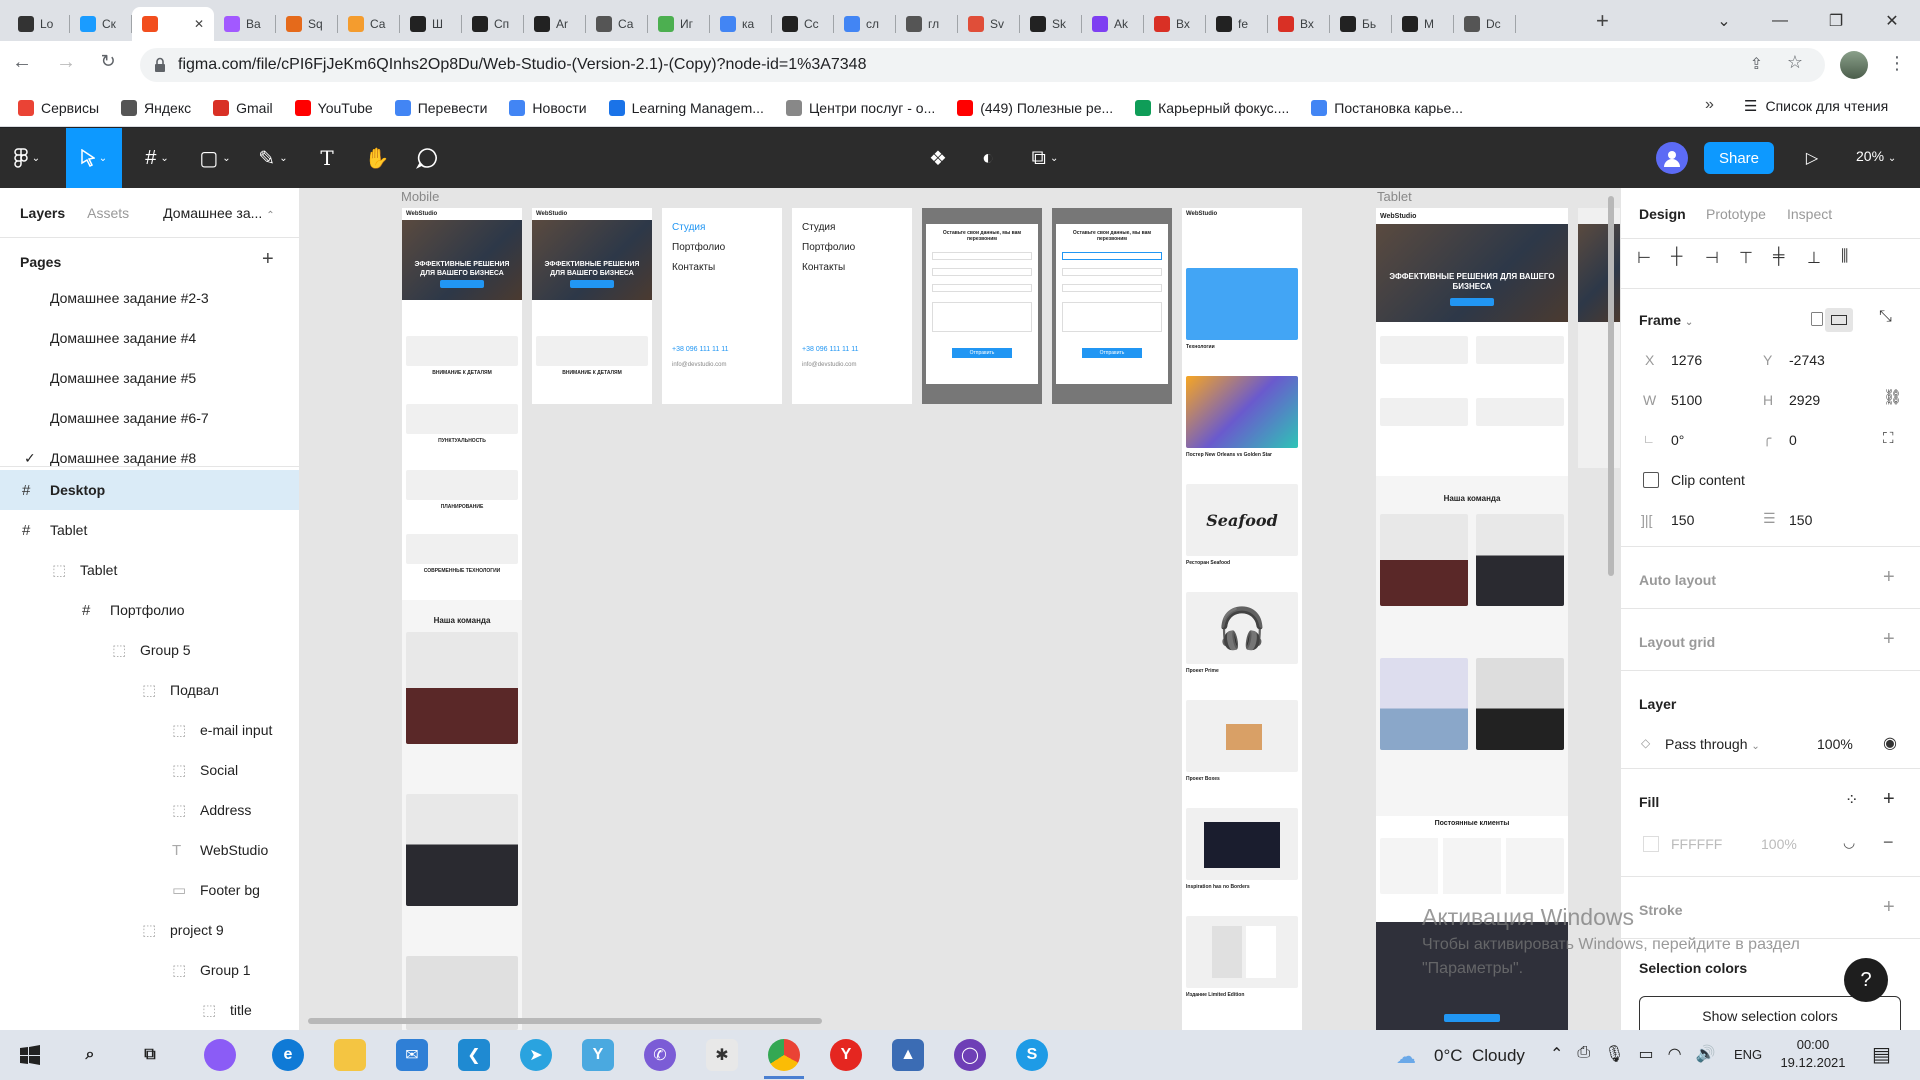  What do you see at coordinates (149, 338) in the screenshot?
I see `page-item: Домашнее задание #4` at bounding box center [149, 338].